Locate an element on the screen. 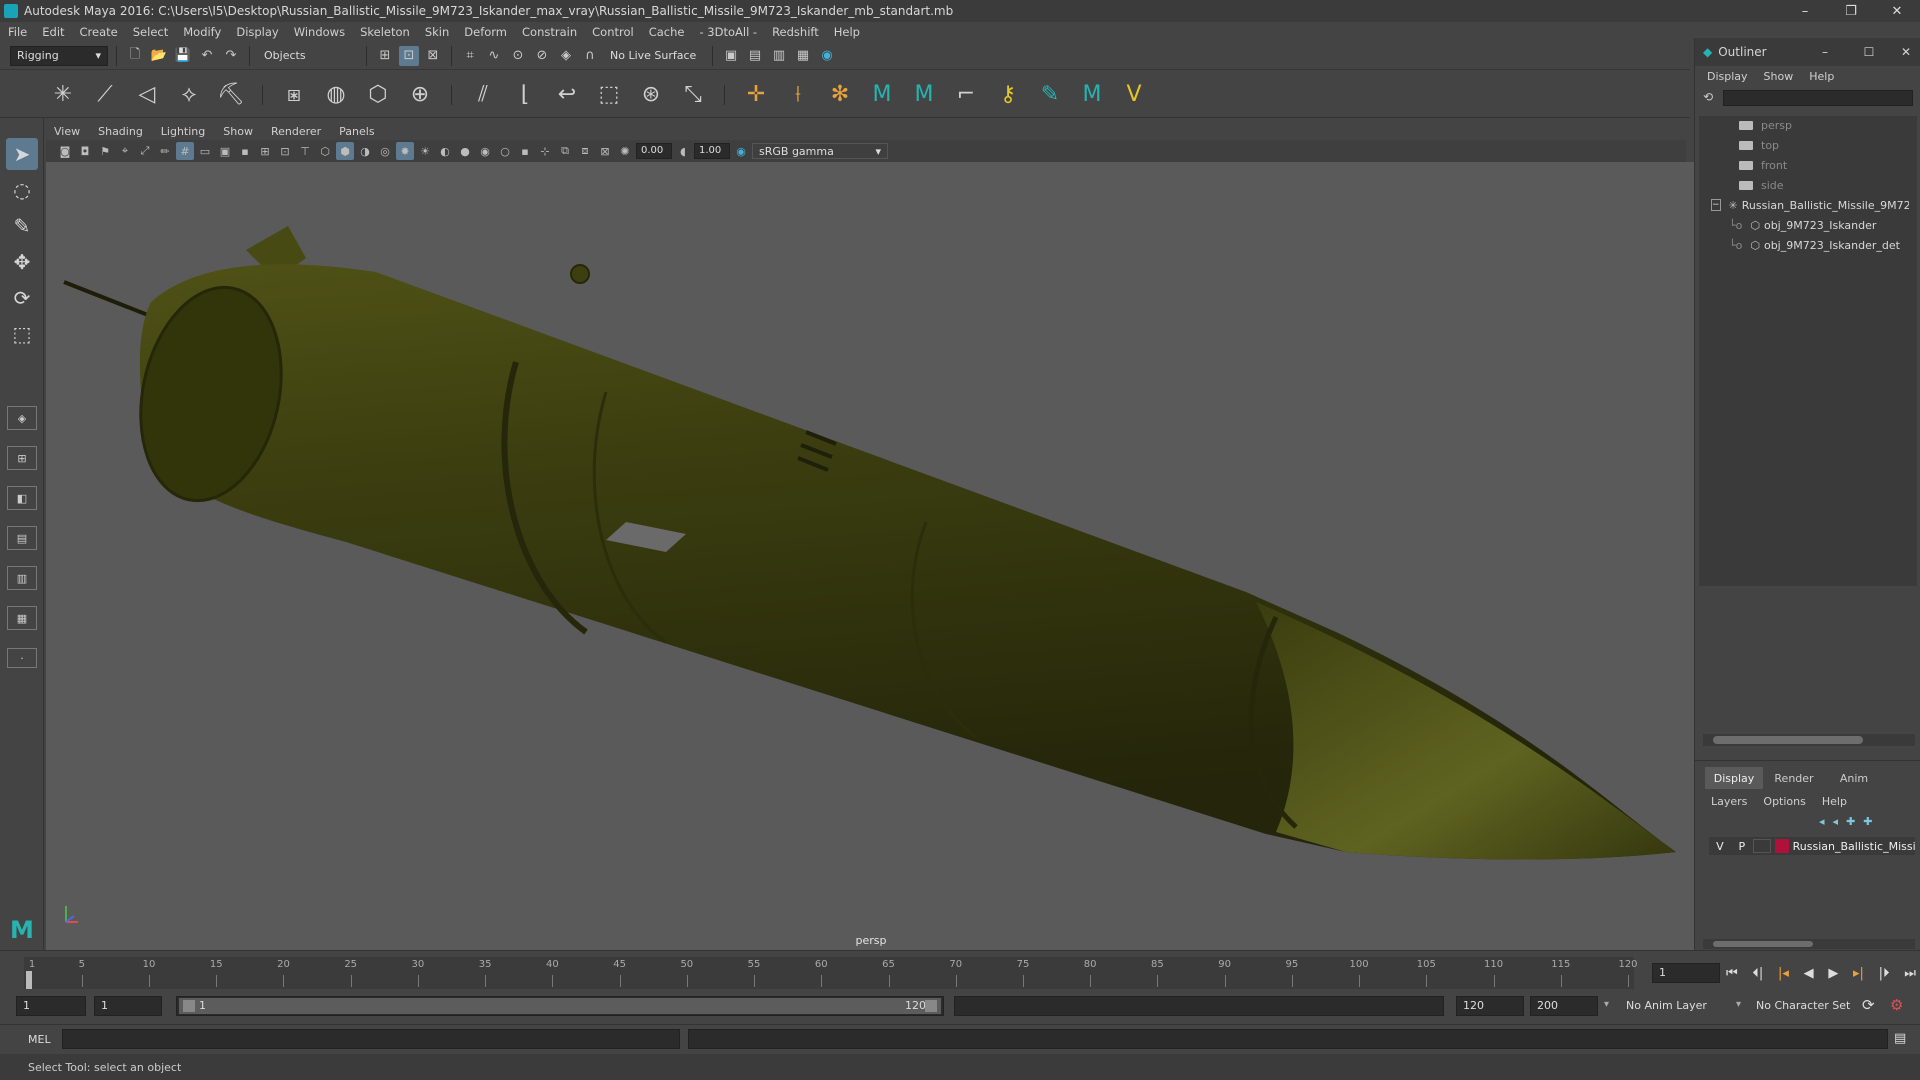  xray-components-icon: ⧈ is located at coordinates (585, 151).